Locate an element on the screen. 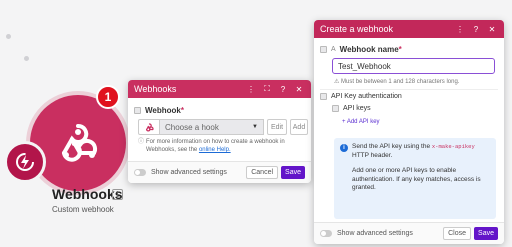 The width and height of the screenshot is (512, 247). maximize-icon: ⛶ is located at coordinates (267, 89).